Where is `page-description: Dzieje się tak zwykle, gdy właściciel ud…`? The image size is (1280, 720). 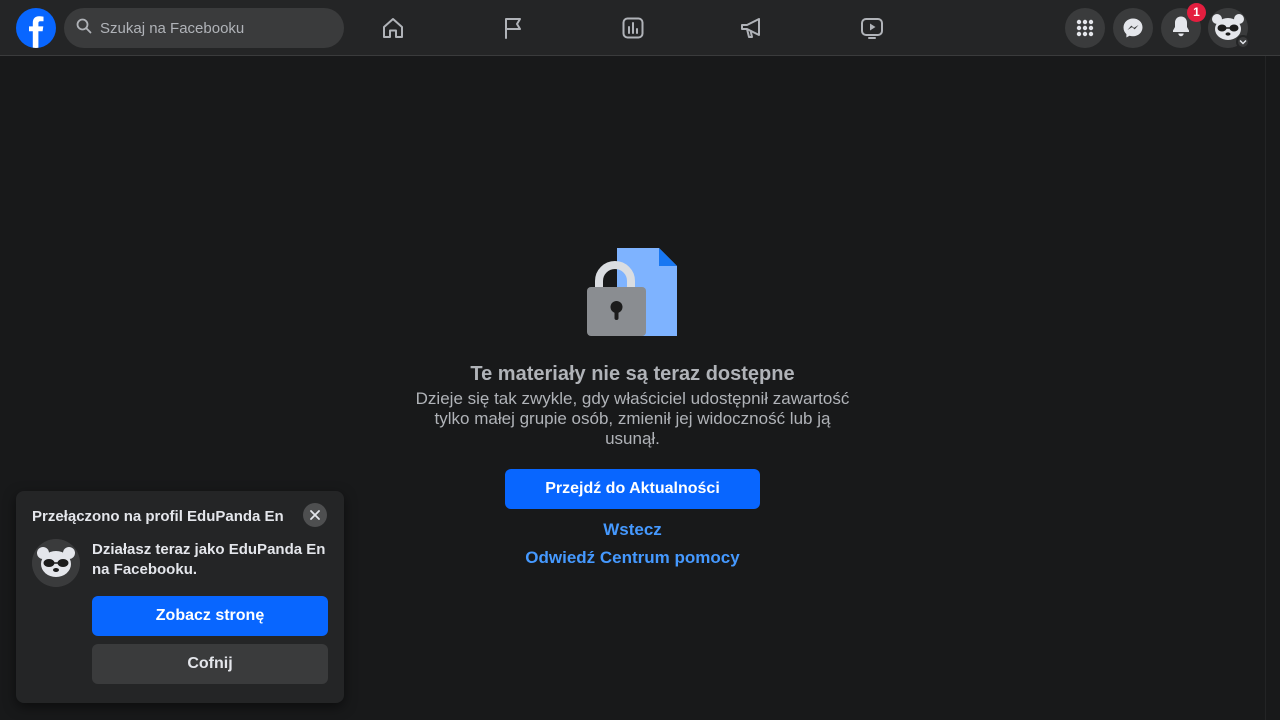 page-description: Dzieje się tak zwykle, gdy właściciel ud… is located at coordinates (632, 418).